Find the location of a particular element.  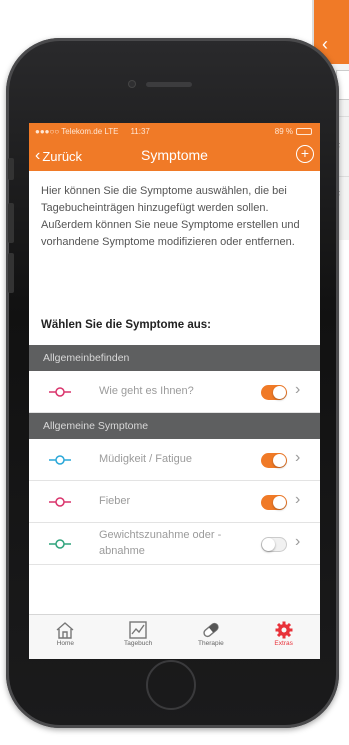

battery-percent: 89 % is located at coordinates (283, 131).